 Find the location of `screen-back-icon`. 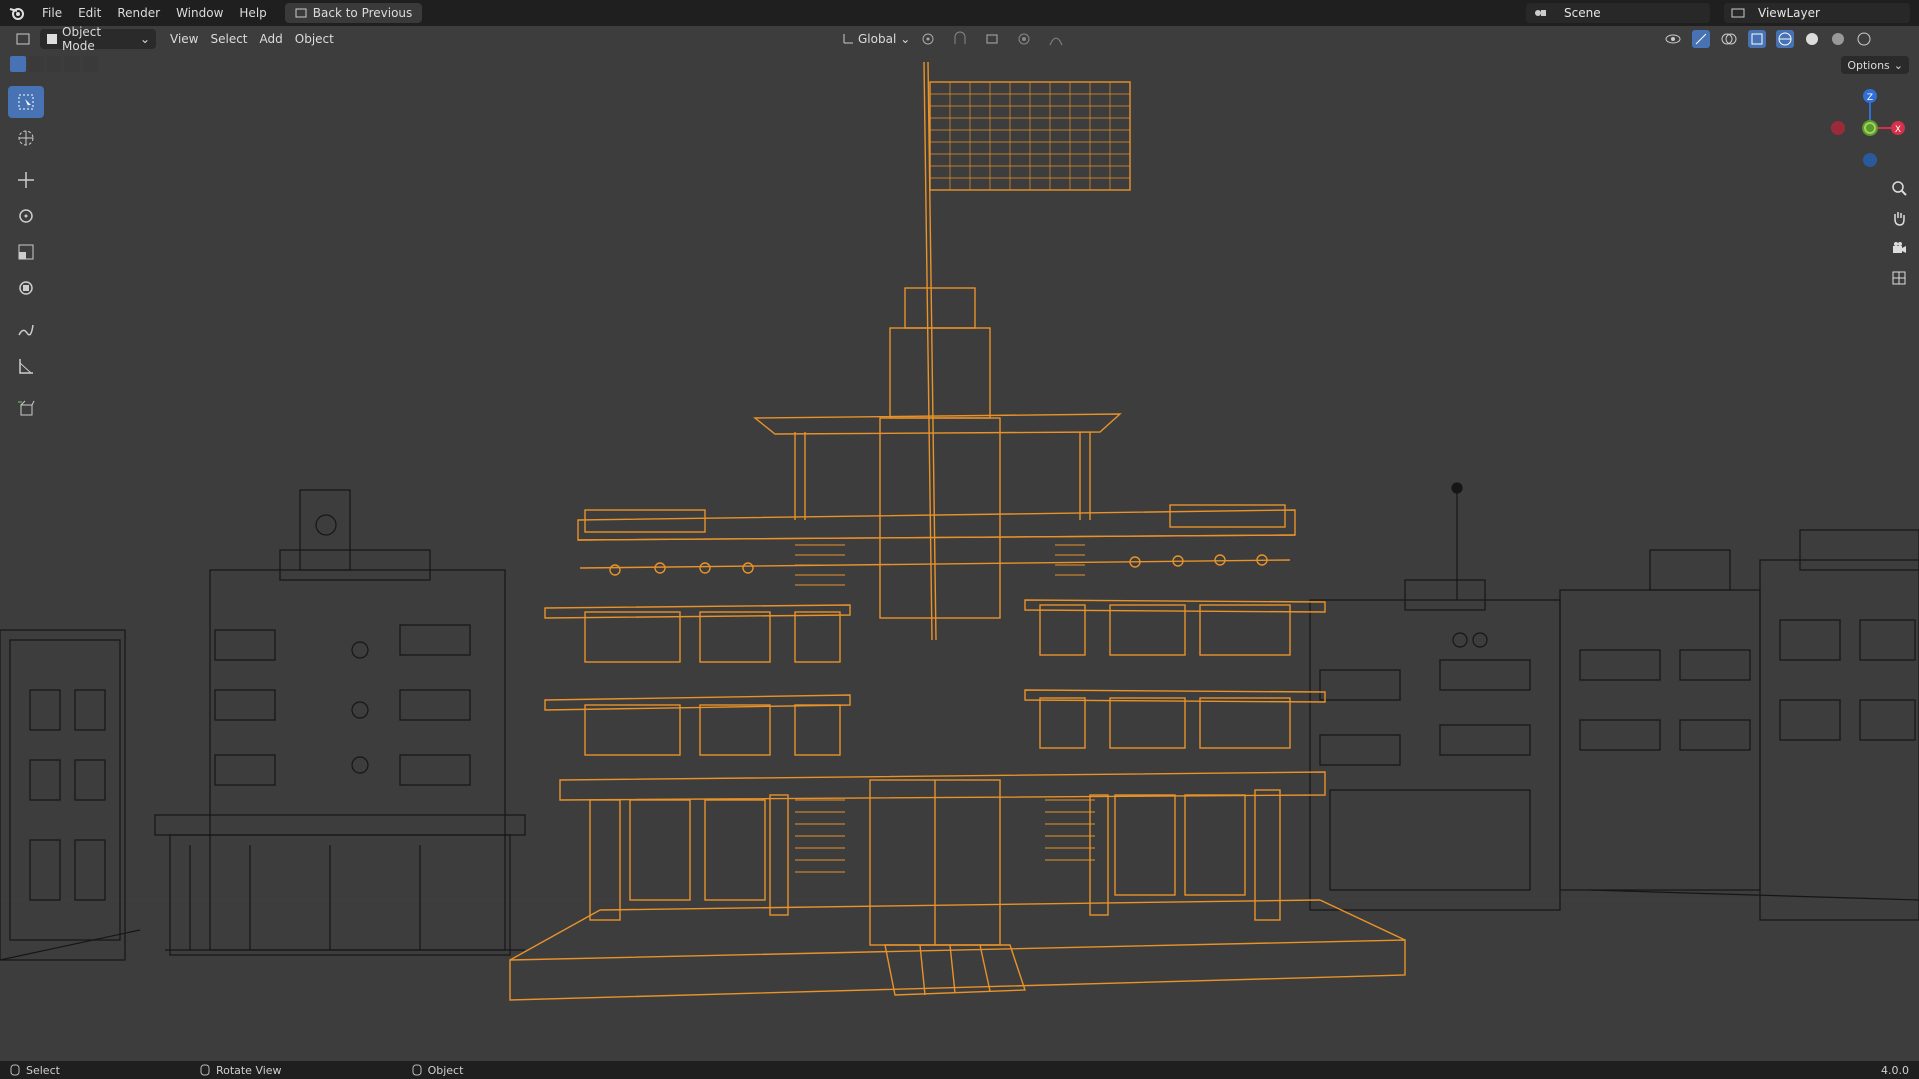

screen-back-icon is located at coordinates (301, 13).